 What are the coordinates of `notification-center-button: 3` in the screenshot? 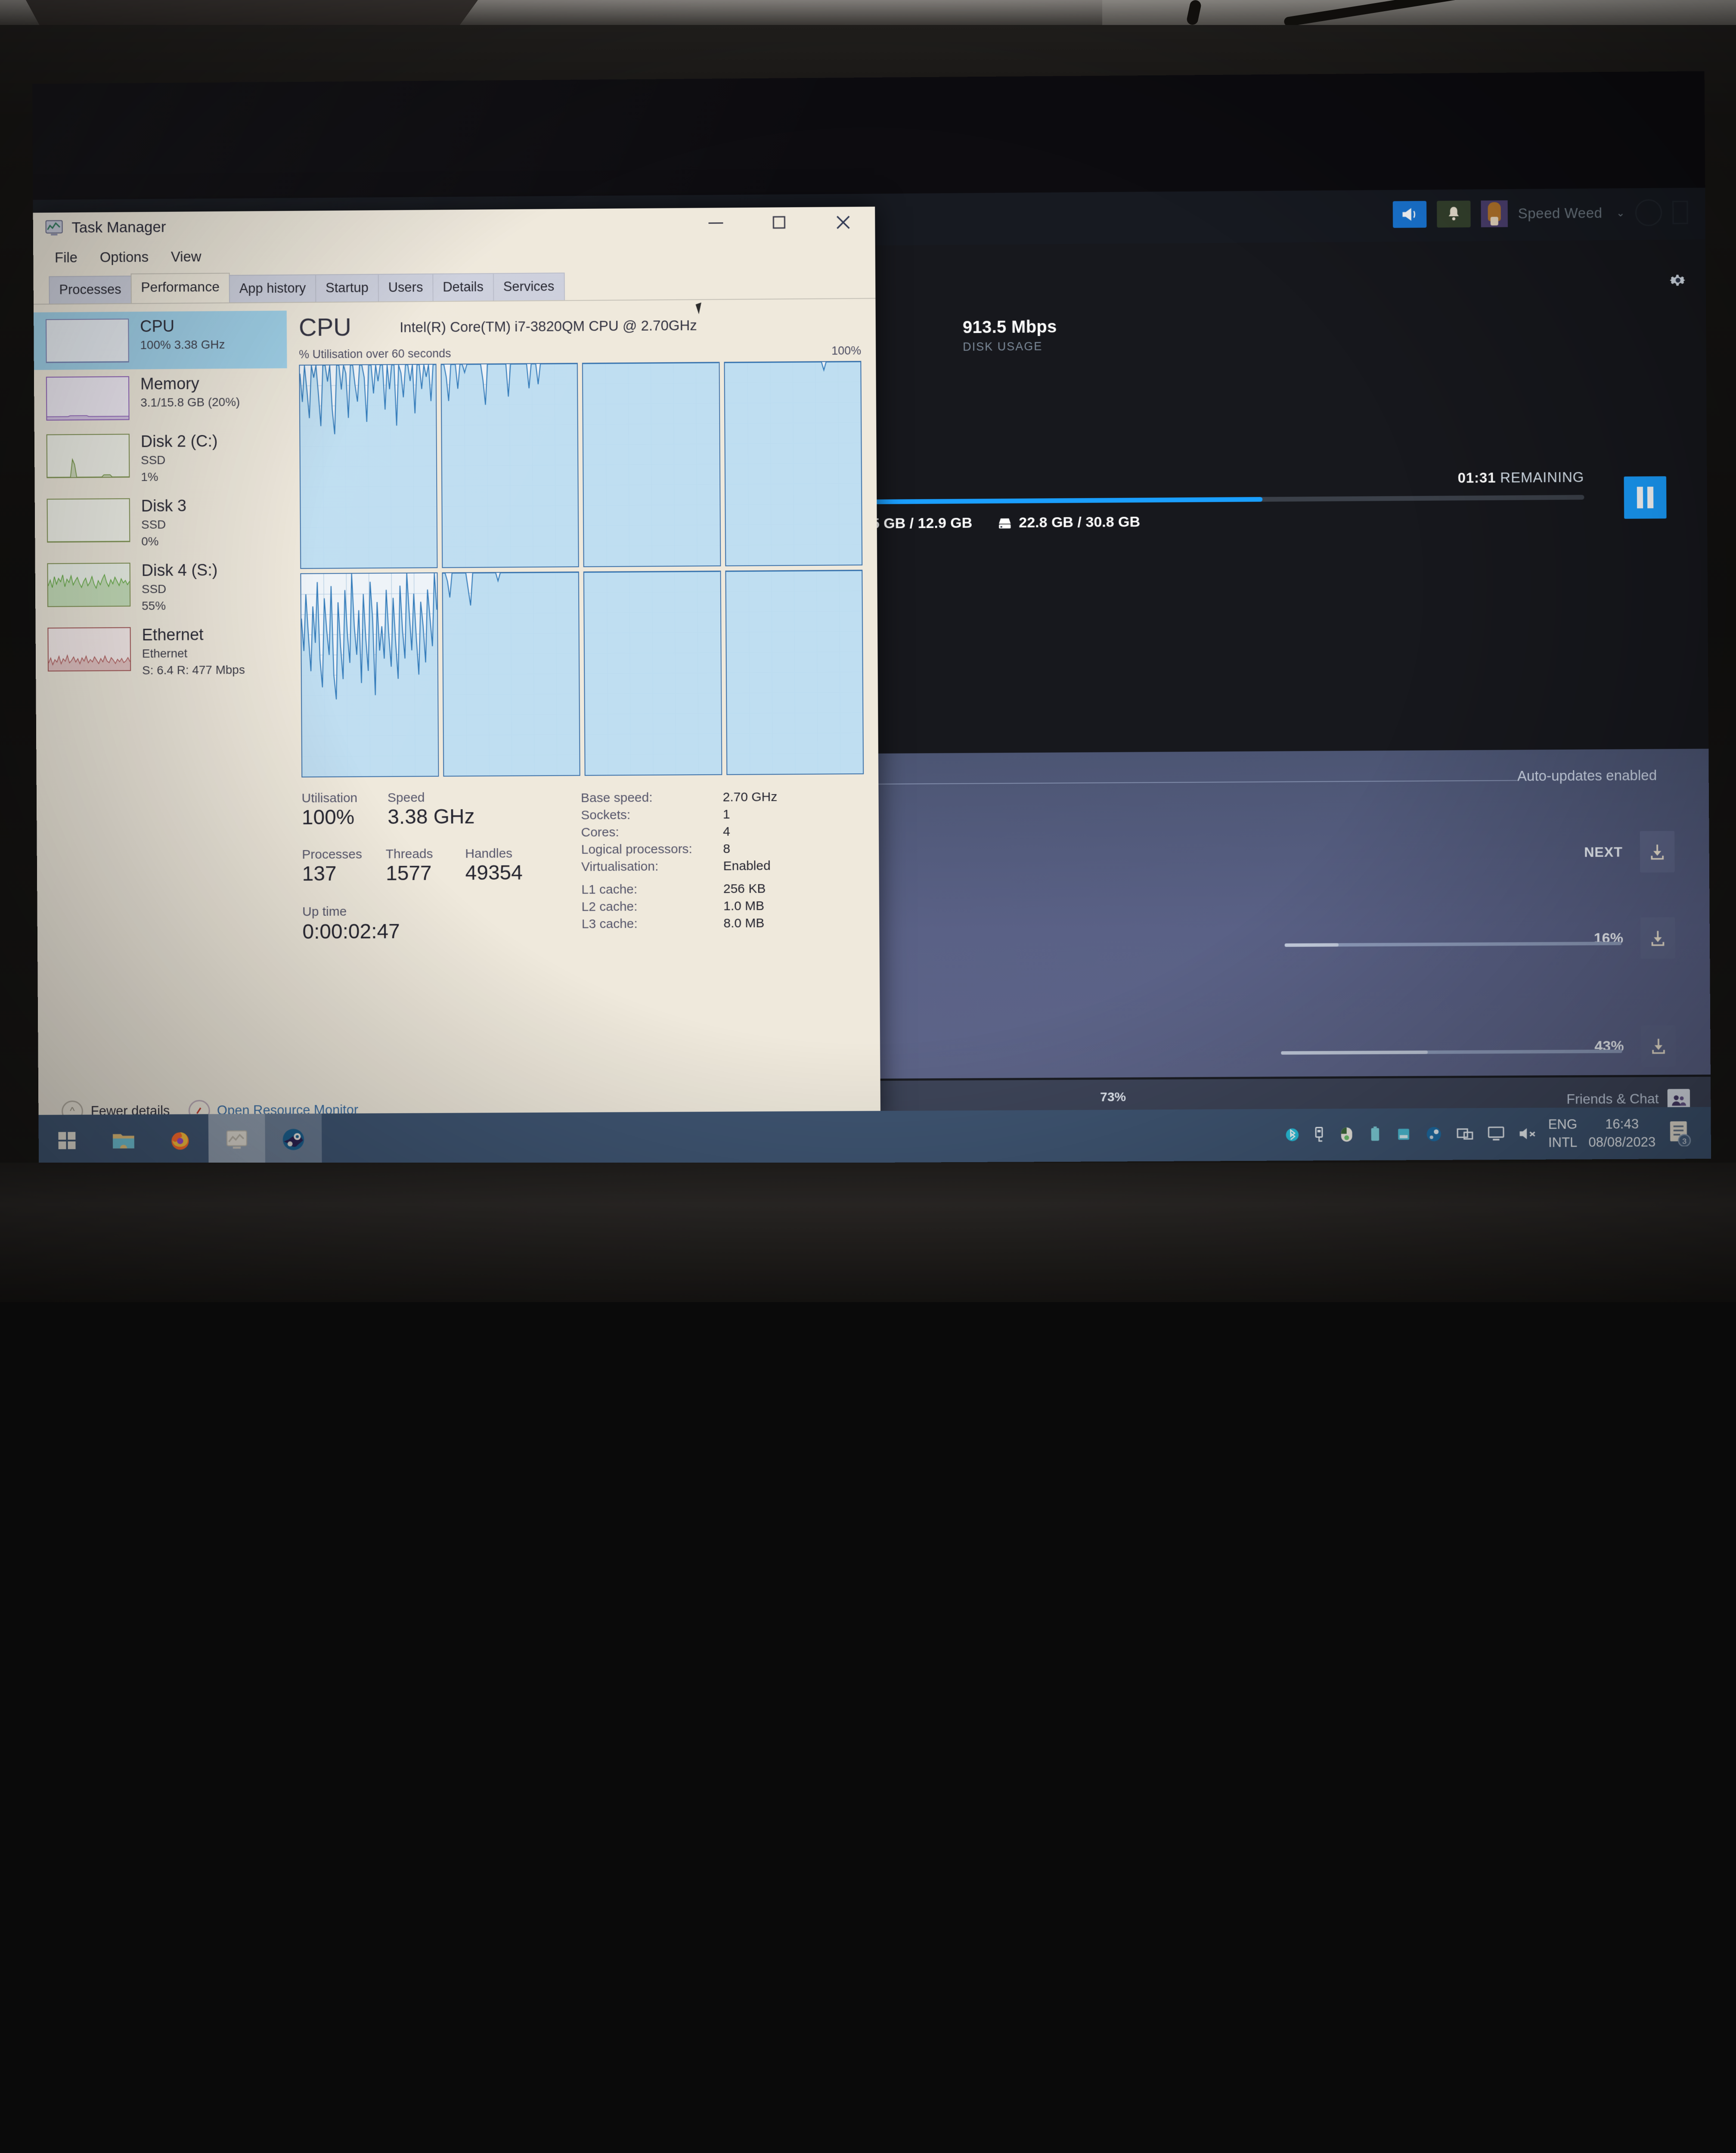 It's located at (1680, 1133).